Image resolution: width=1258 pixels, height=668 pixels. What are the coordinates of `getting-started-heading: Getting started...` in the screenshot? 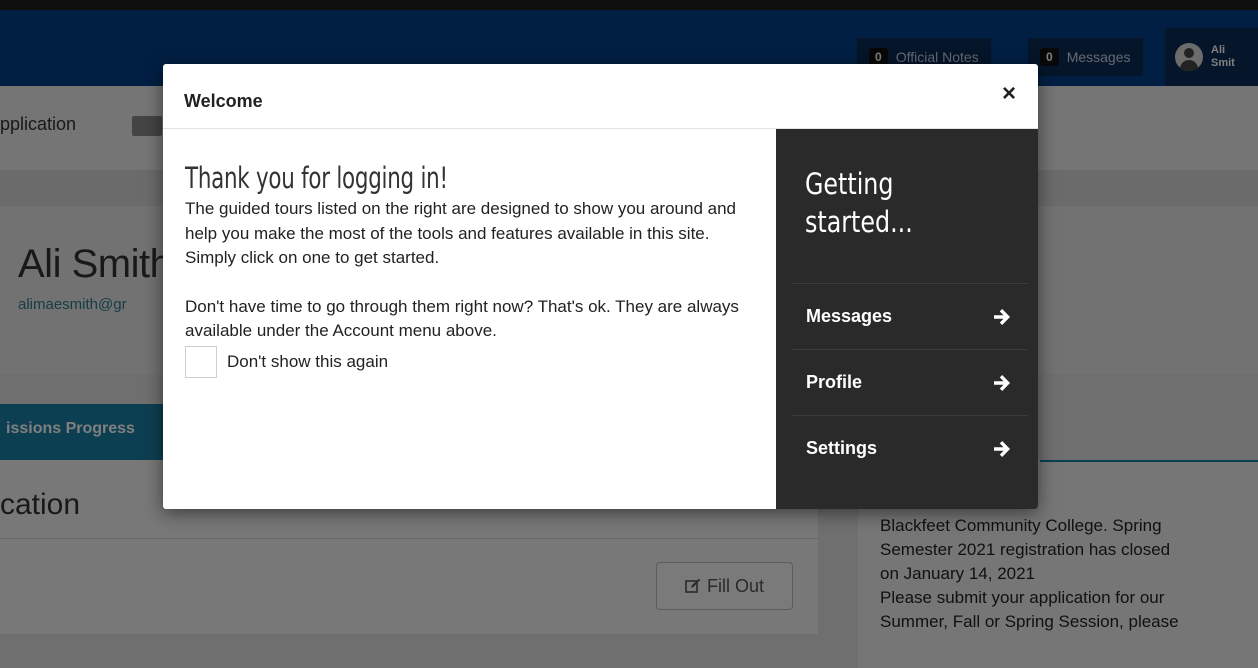 It's located at (859, 203).